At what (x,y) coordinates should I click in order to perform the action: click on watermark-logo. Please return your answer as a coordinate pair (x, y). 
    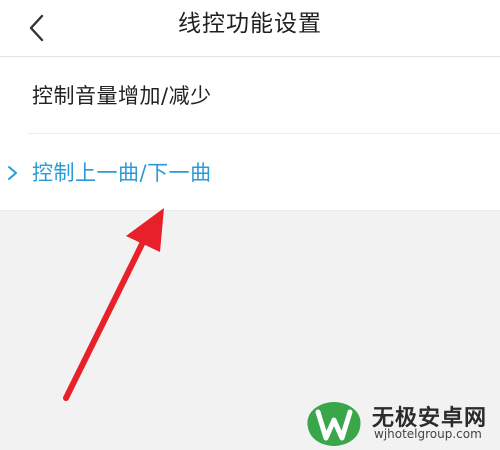
    Looking at the image, I should click on (334, 424).